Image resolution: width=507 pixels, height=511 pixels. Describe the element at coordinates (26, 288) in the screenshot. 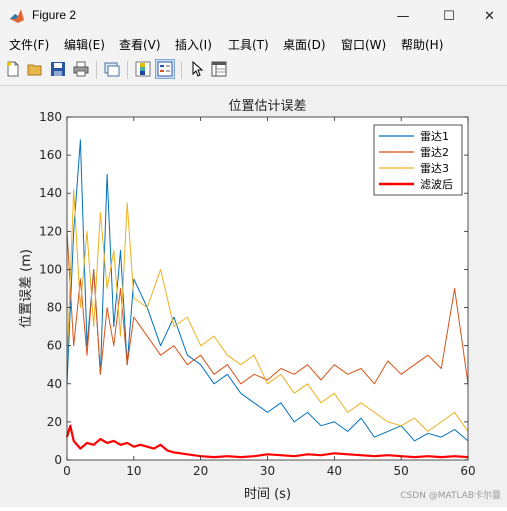

I see `y-axis-label: 位置误差 (m)` at that location.